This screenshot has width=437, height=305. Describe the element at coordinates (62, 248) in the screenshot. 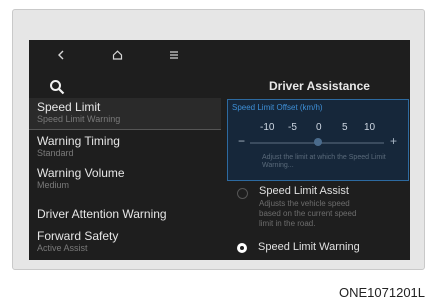

I see `menu-item-value: Active Assist` at that location.